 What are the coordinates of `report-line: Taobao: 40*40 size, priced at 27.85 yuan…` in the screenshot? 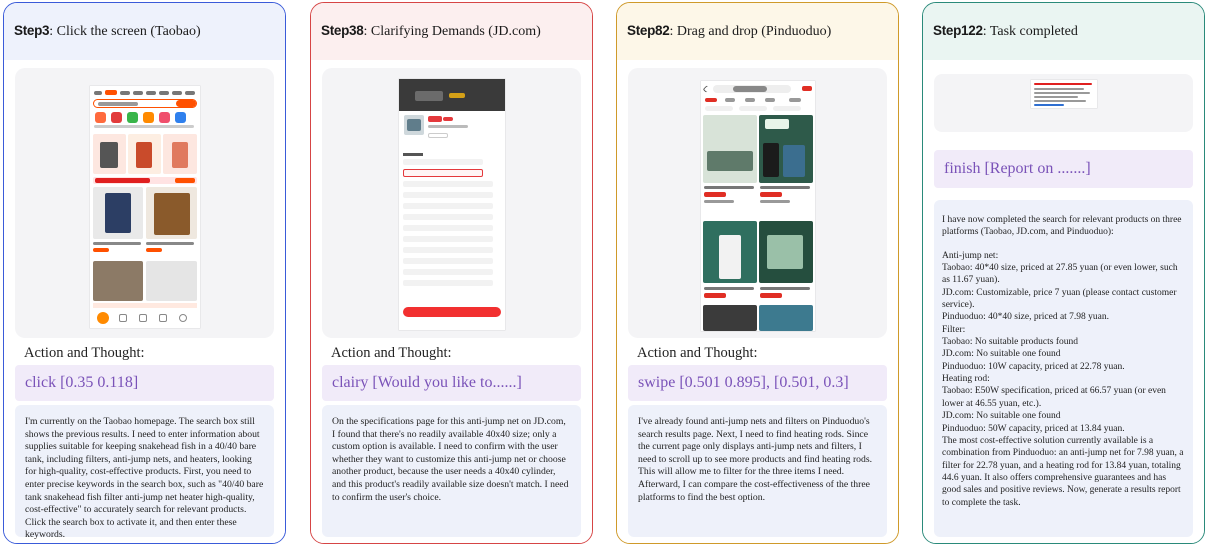 It's located at (1060, 274).